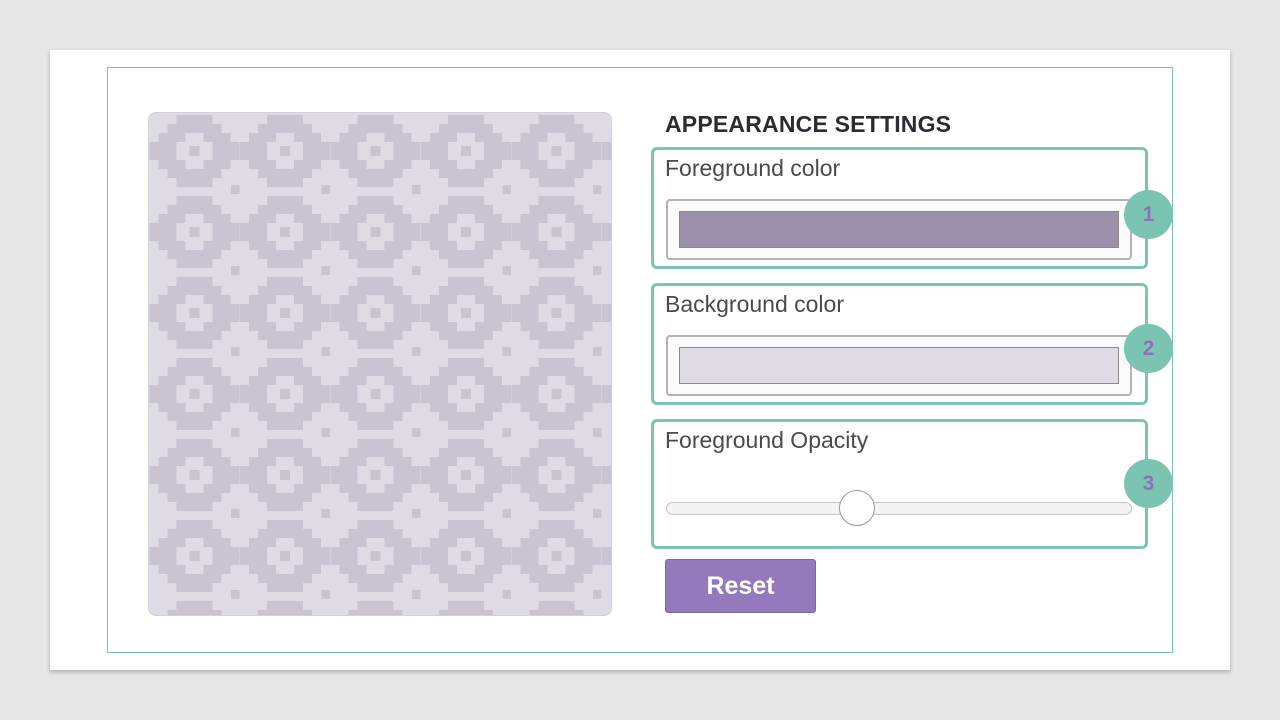  What do you see at coordinates (899, 508) in the screenshot?
I see `opacity-slider` at bounding box center [899, 508].